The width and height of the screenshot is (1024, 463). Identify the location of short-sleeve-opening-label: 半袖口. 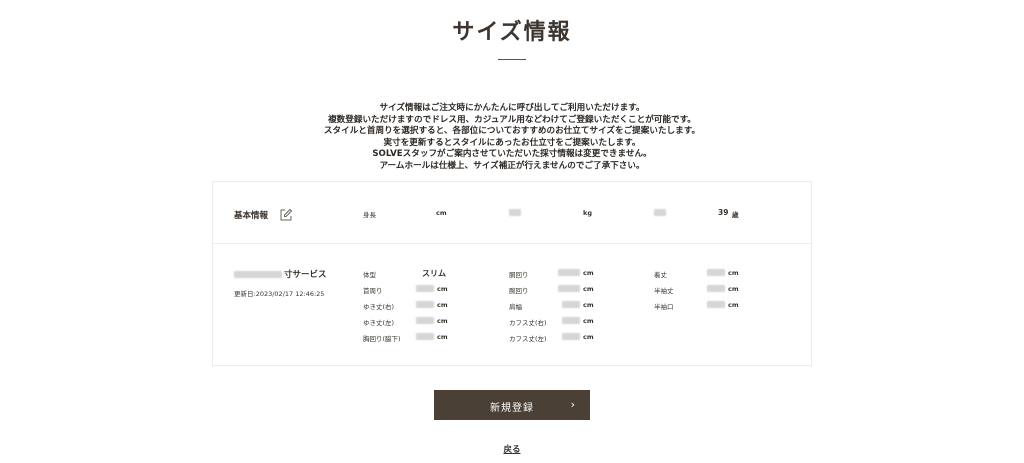
(664, 307).